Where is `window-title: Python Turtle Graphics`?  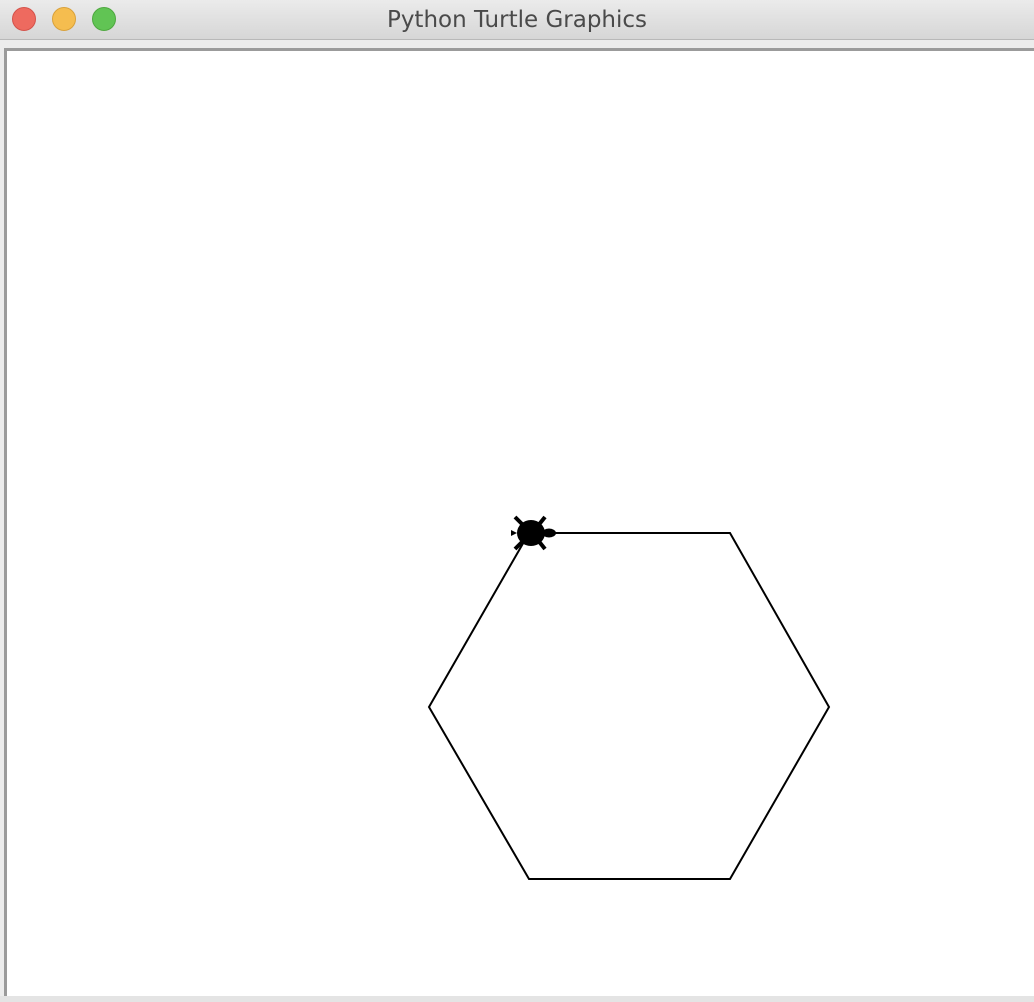 window-title: Python Turtle Graphics is located at coordinates (517, 20).